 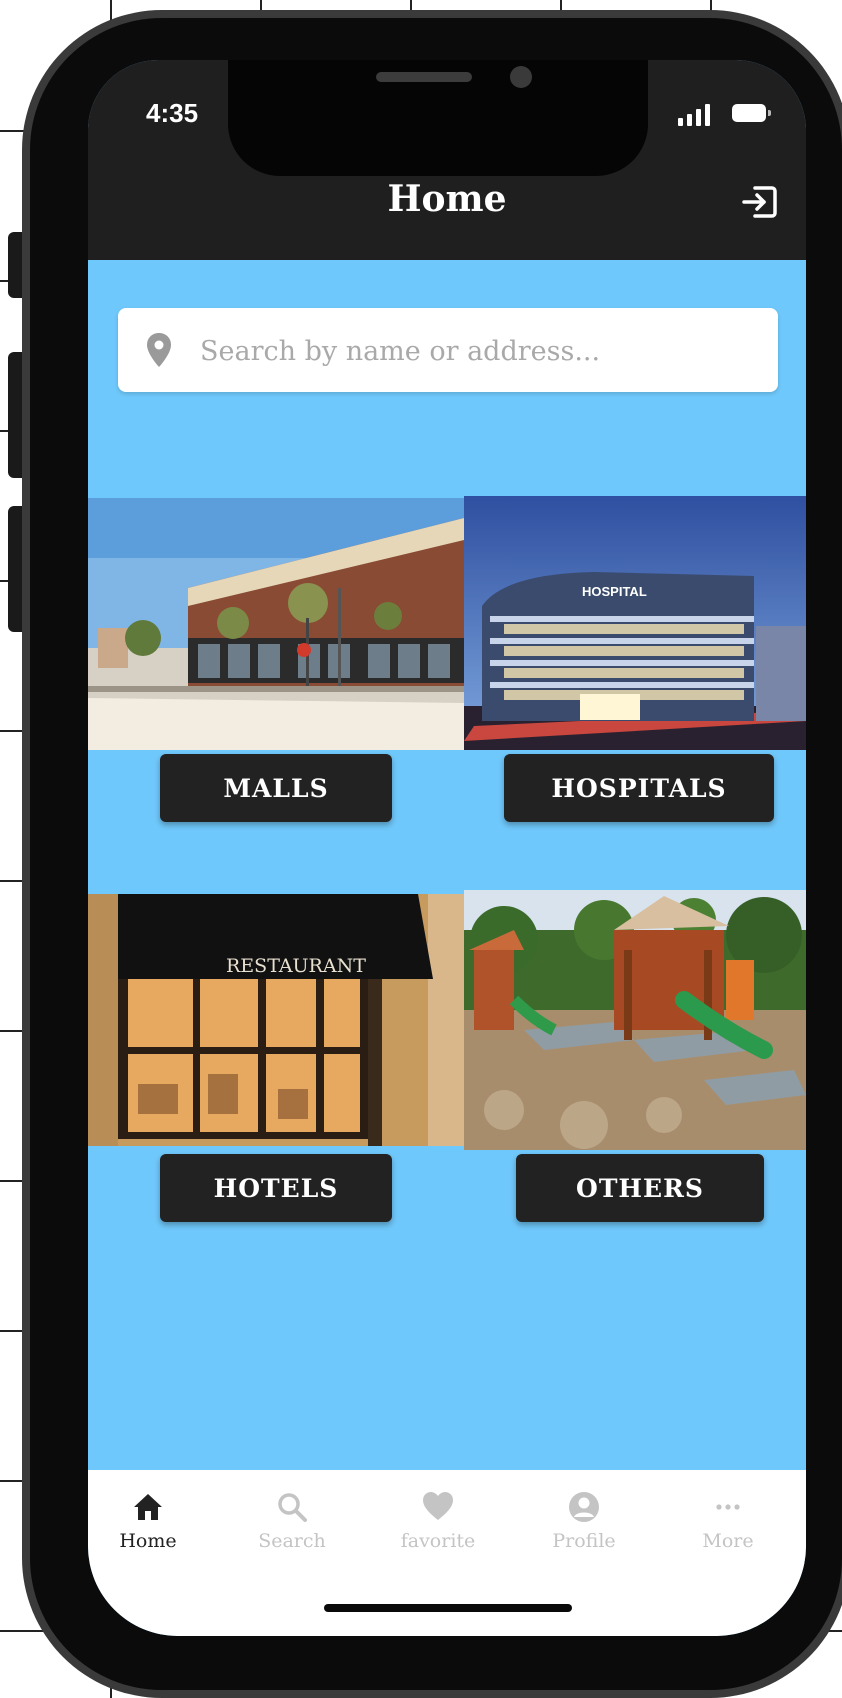 What do you see at coordinates (276, 624) in the screenshot?
I see `mall-image` at bounding box center [276, 624].